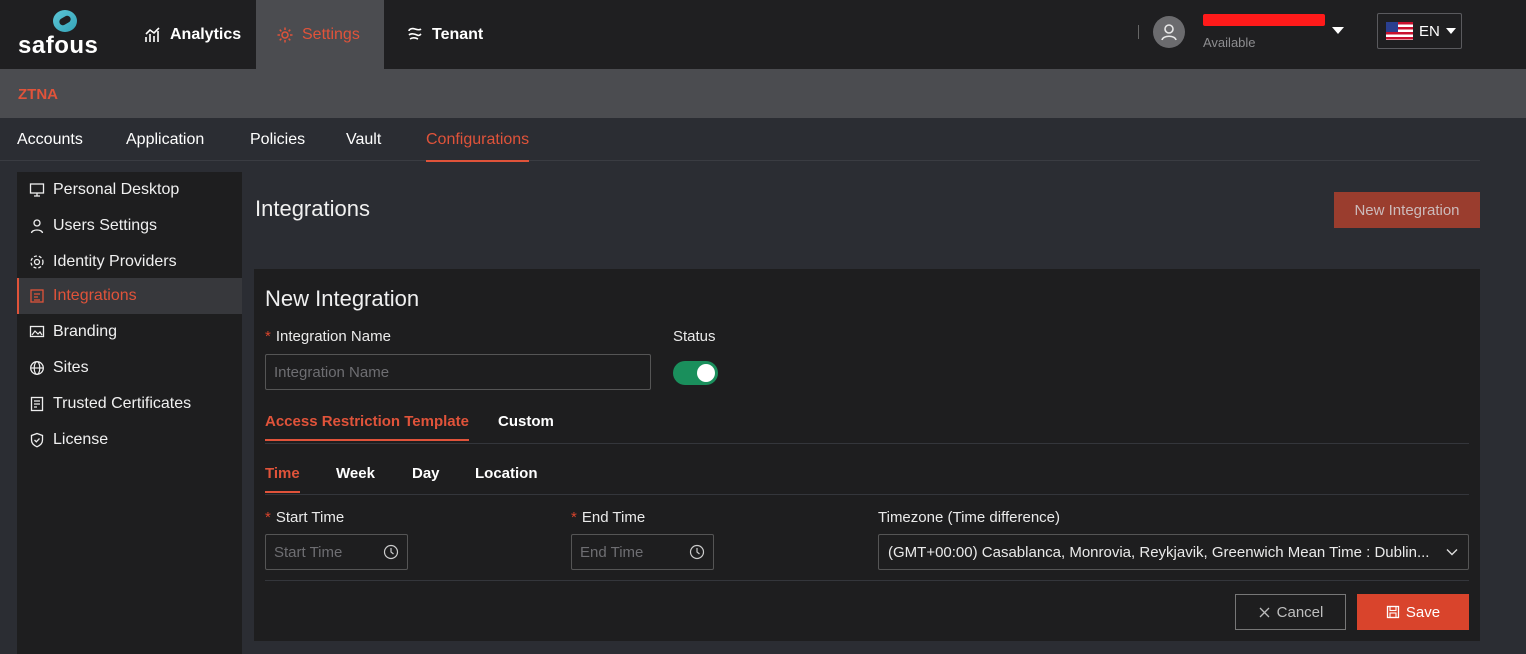 The height and width of the screenshot is (654, 1526). What do you see at coordinates (50, 145) in the screenshot?
I see `tab-accounts: Accounts` at bounding box center [50, 145].